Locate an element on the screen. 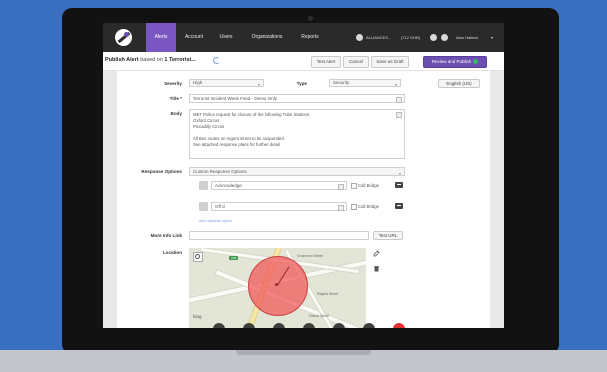 The height and width of the screenshot is (372, 607). tab-organizations: Organizations is located at coordinates (267, 37).